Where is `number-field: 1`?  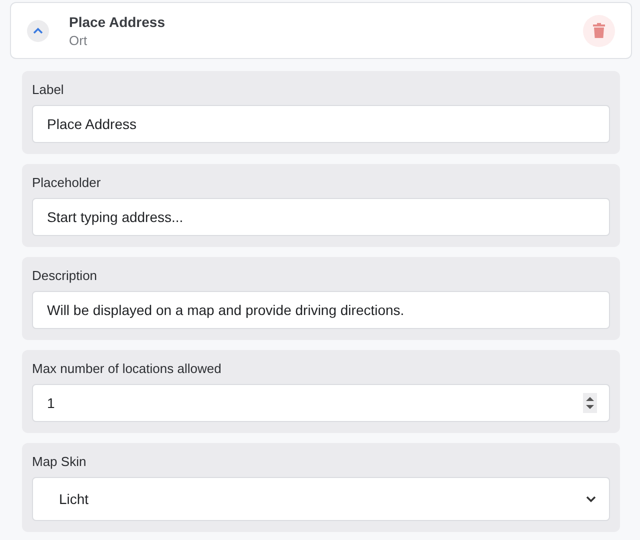
number-field: 1 is located at coordinates (321, 403).